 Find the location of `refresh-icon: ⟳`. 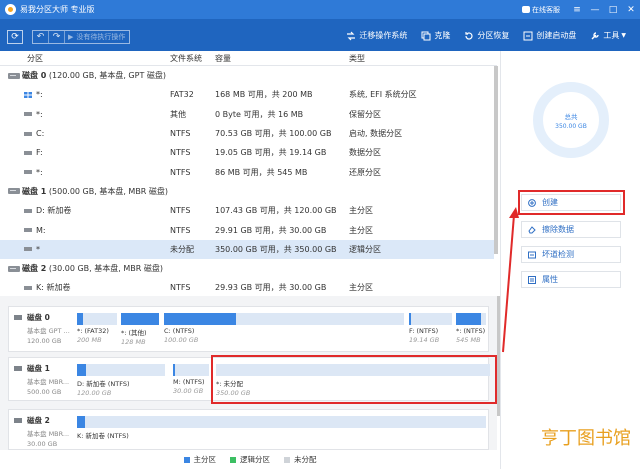

refresh-icon: ⟳ is located at coordinates (15, 37).